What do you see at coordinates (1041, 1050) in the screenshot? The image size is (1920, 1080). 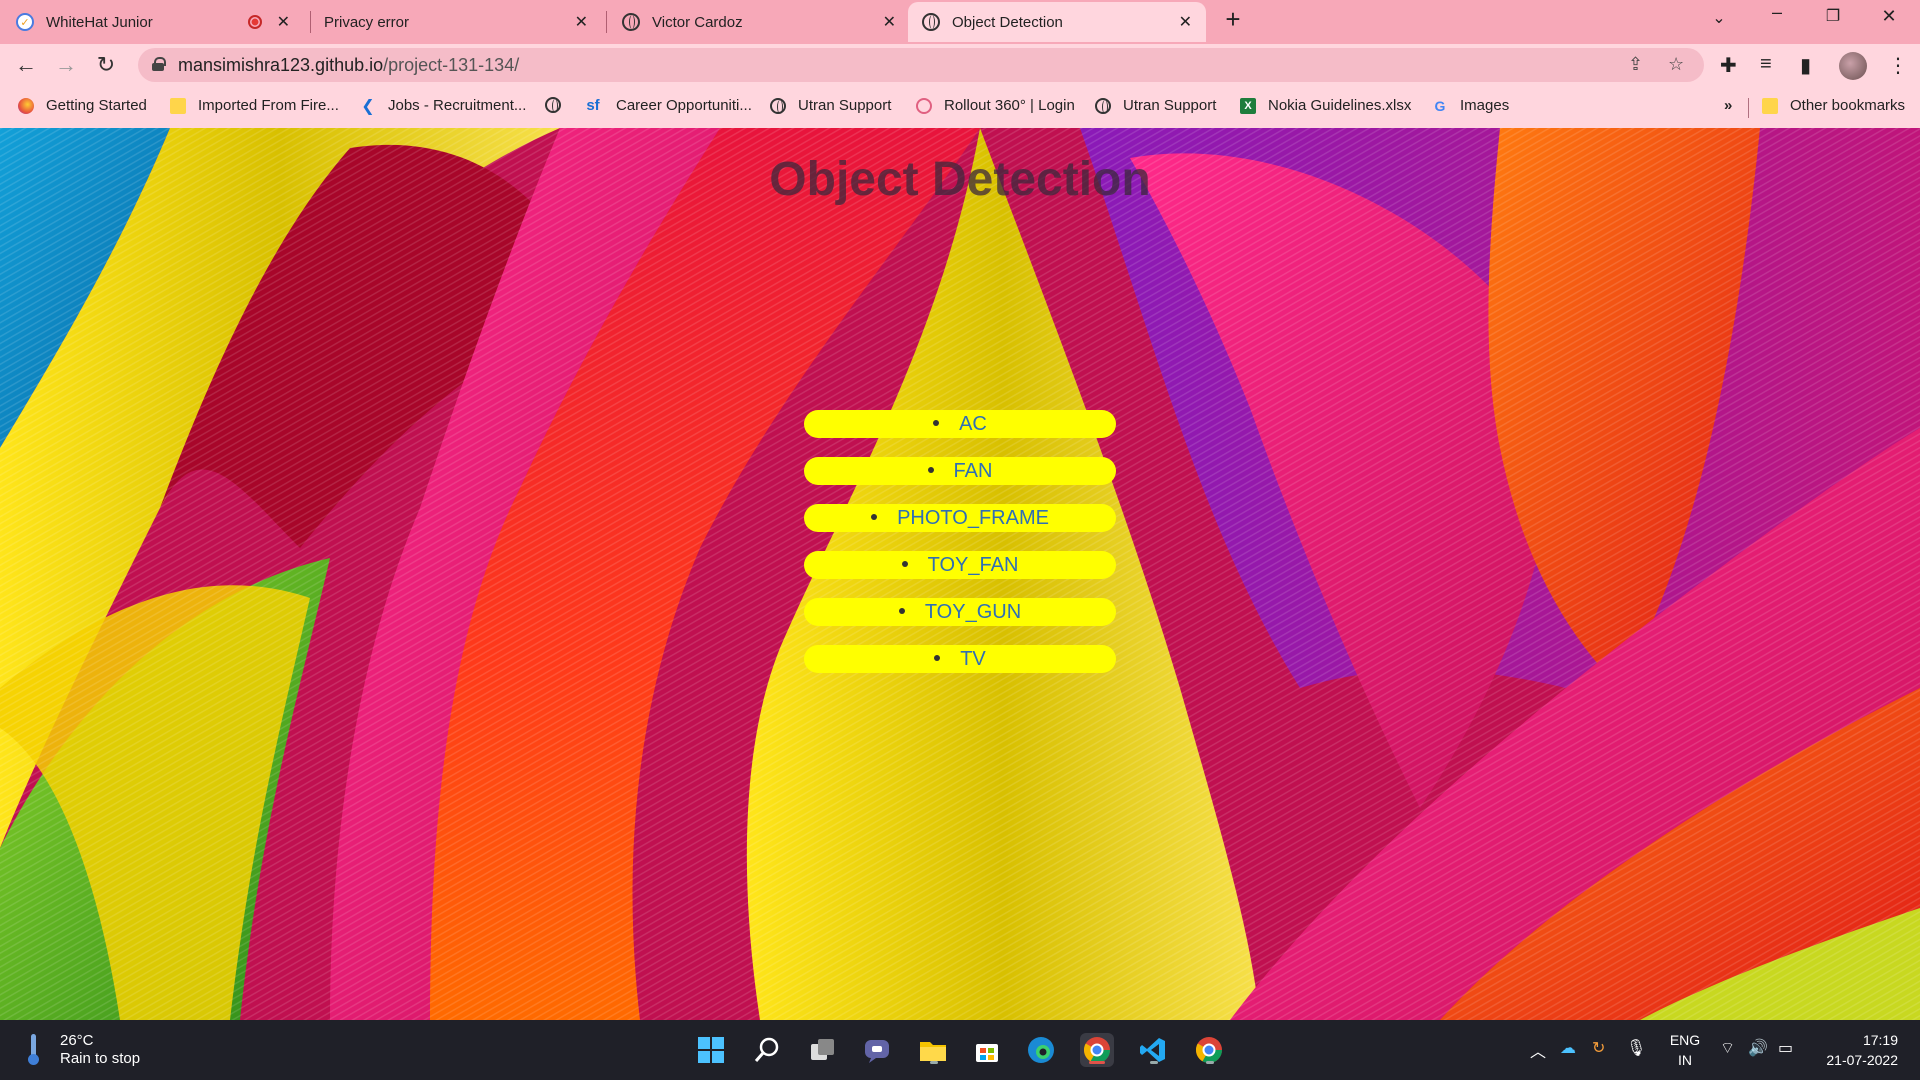 I see `edge-browser-icon` at bounding box center [1041, 1050].